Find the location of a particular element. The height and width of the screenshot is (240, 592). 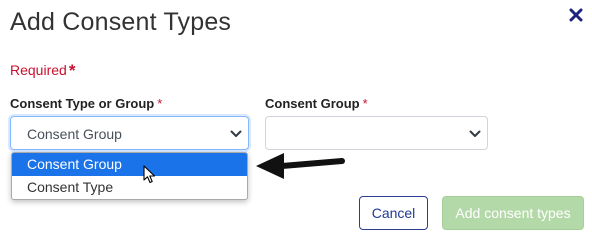

consent-group-label: Consent Group * is located at coordinates (316, 103).